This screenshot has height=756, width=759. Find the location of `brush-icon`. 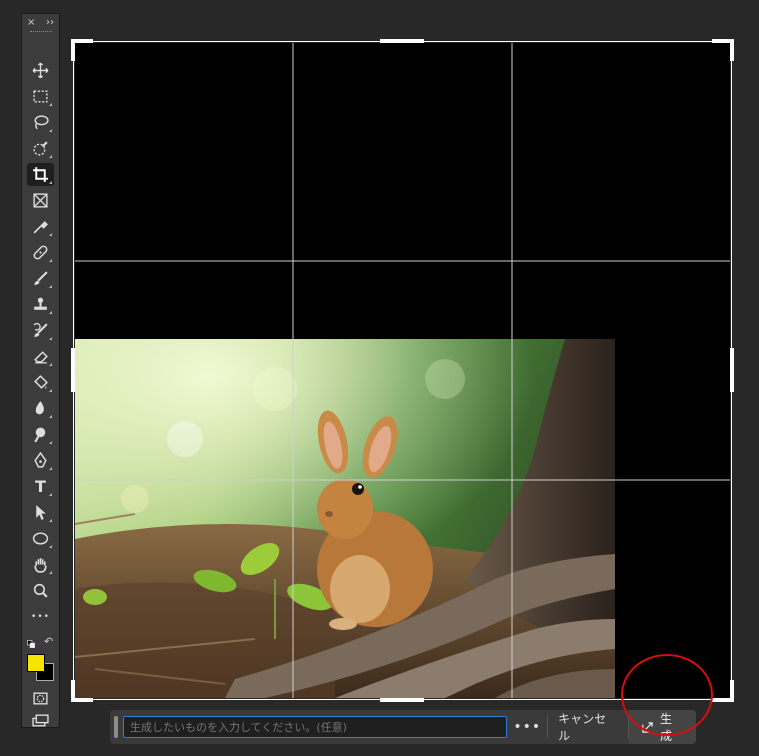

brush-icon is located at coordinates (41, 278).